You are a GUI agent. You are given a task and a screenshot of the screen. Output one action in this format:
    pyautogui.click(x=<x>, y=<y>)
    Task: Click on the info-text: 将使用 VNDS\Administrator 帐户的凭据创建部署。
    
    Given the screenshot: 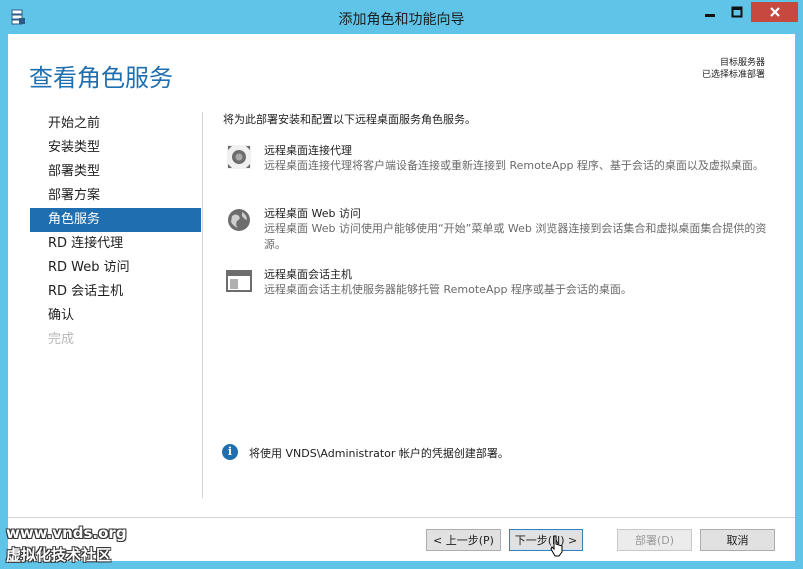 What is the action you would take?
    pyautogui.click(x=379, y=453)
    